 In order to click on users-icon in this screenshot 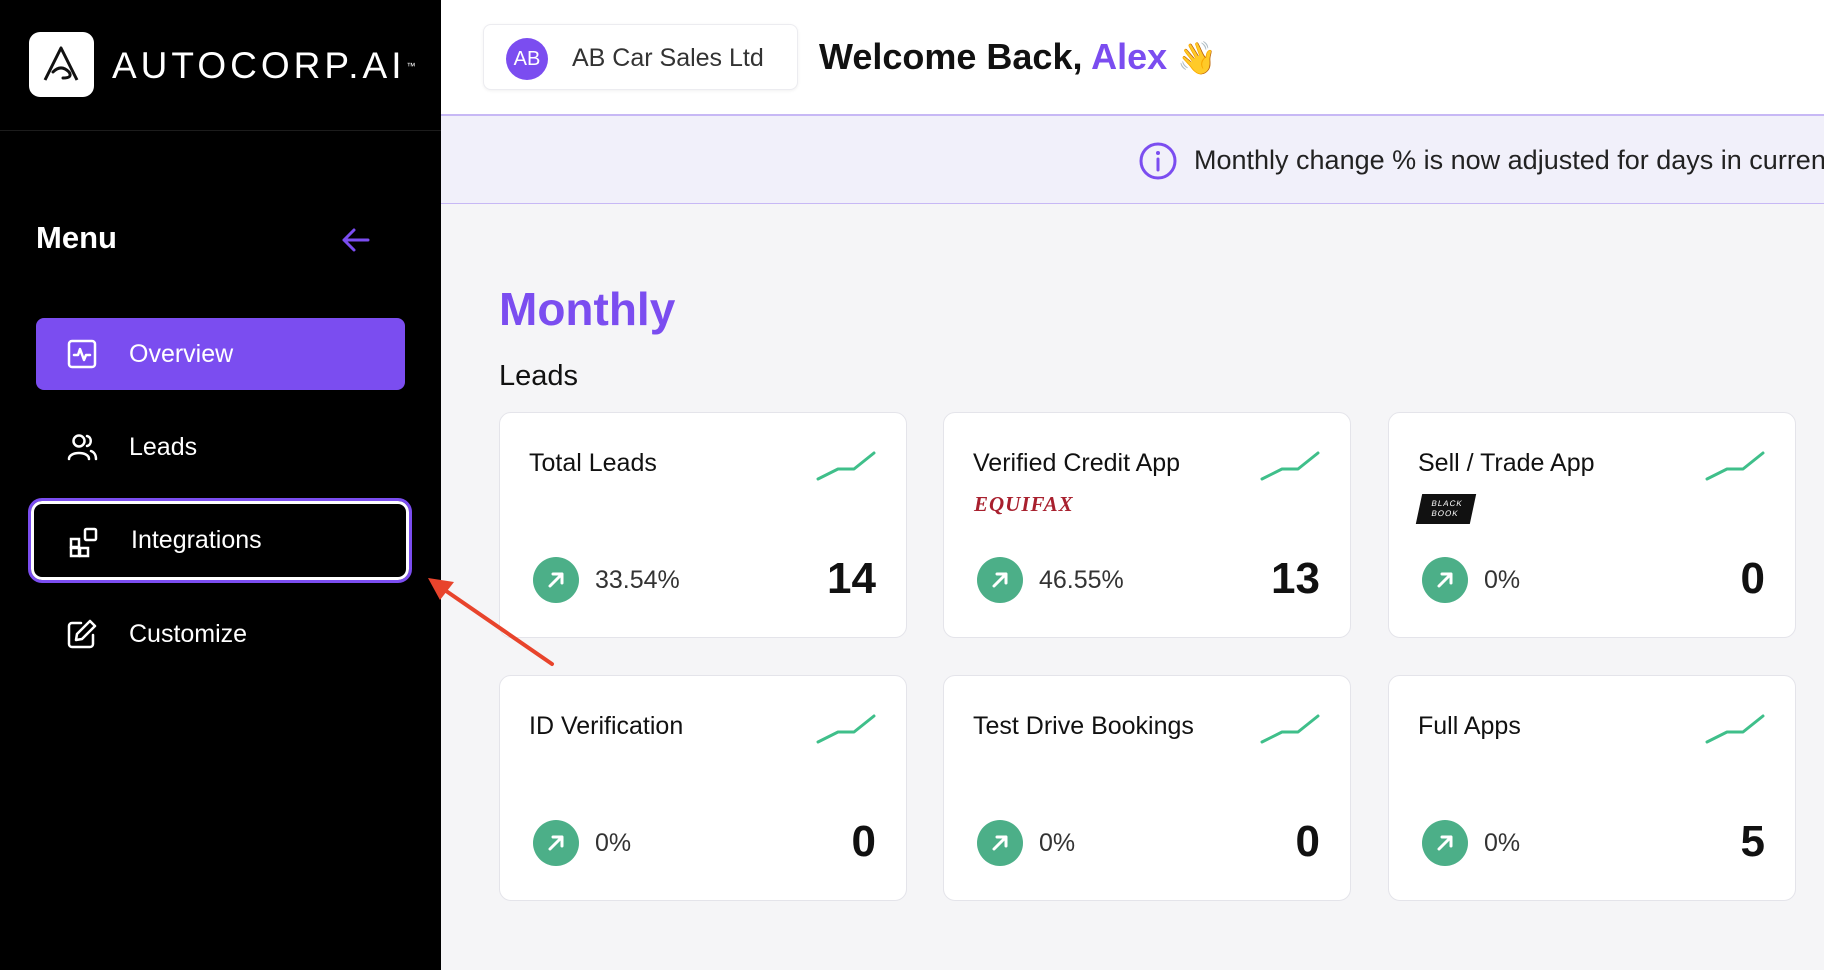, I will do `click(82, 447)`.